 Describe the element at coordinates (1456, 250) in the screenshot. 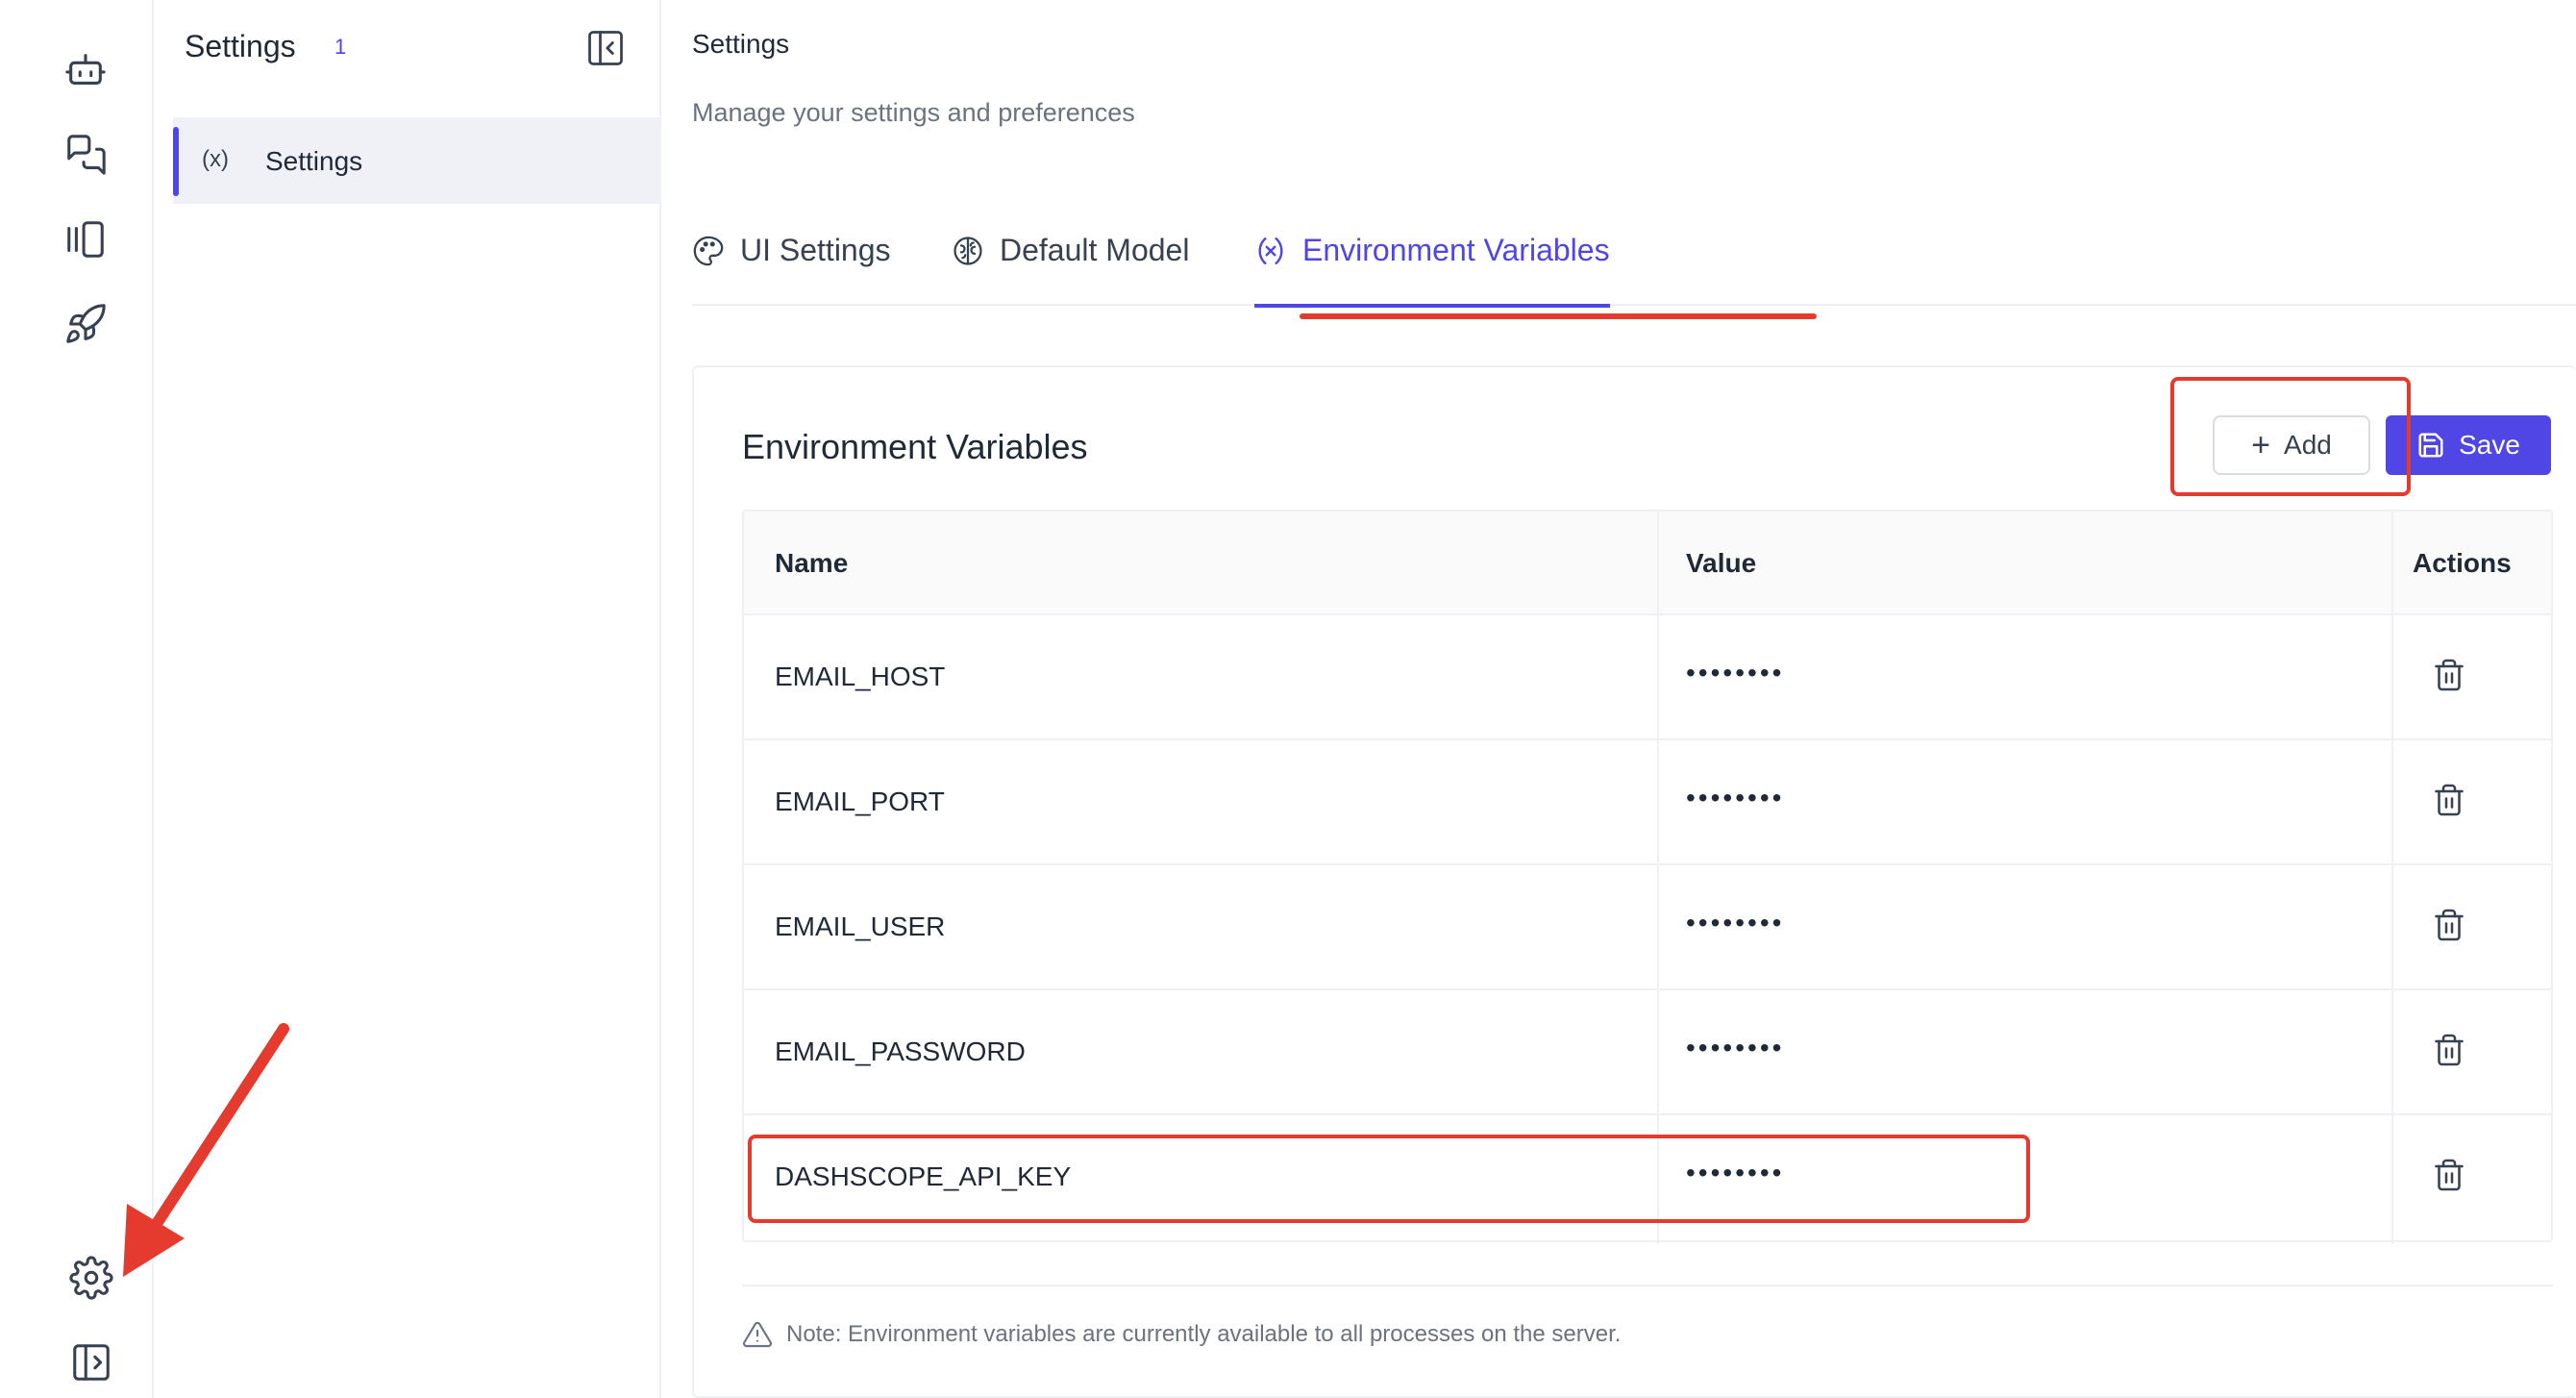

I see `tab-label: Environment Variables` at that location.